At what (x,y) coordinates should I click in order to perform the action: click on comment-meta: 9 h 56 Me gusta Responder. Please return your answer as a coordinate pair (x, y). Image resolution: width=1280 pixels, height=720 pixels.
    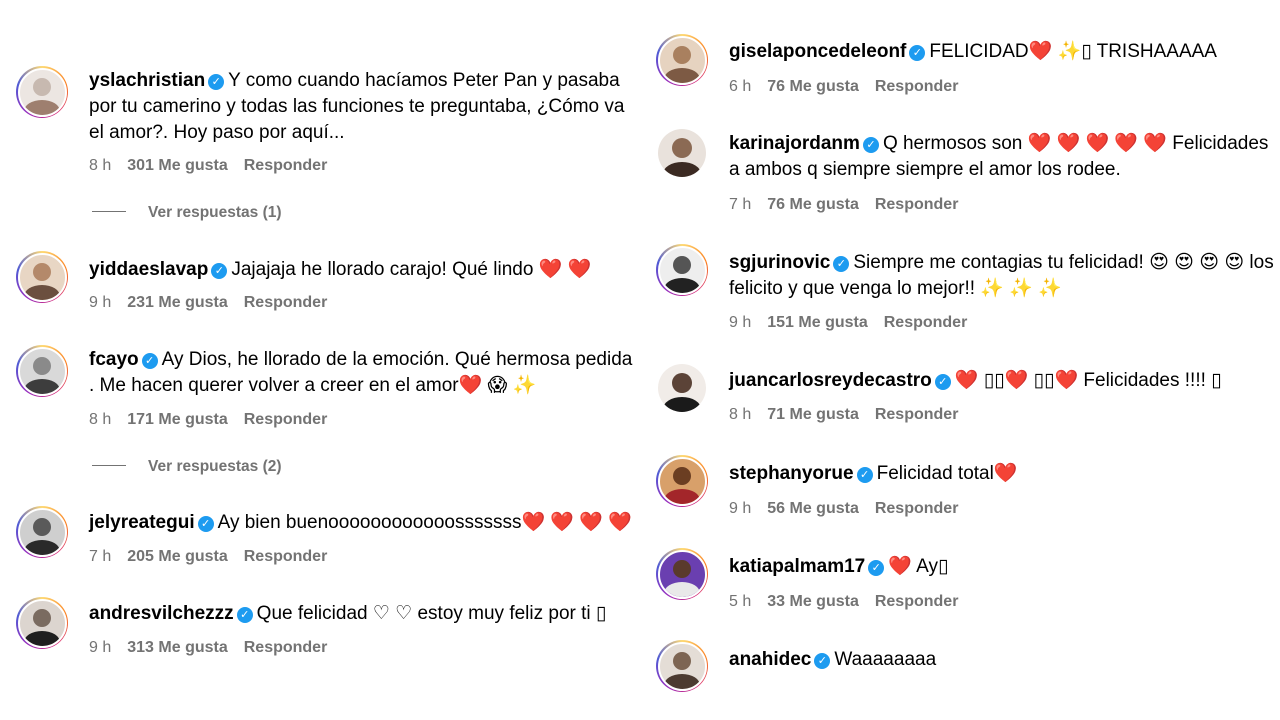
    Looking at the image, I should click on (851, 509).